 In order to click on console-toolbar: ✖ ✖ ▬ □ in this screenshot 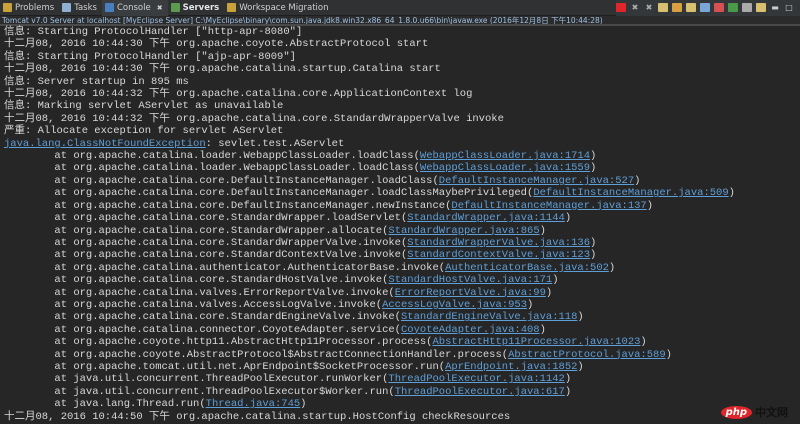, I will do `click(708, 8)`.